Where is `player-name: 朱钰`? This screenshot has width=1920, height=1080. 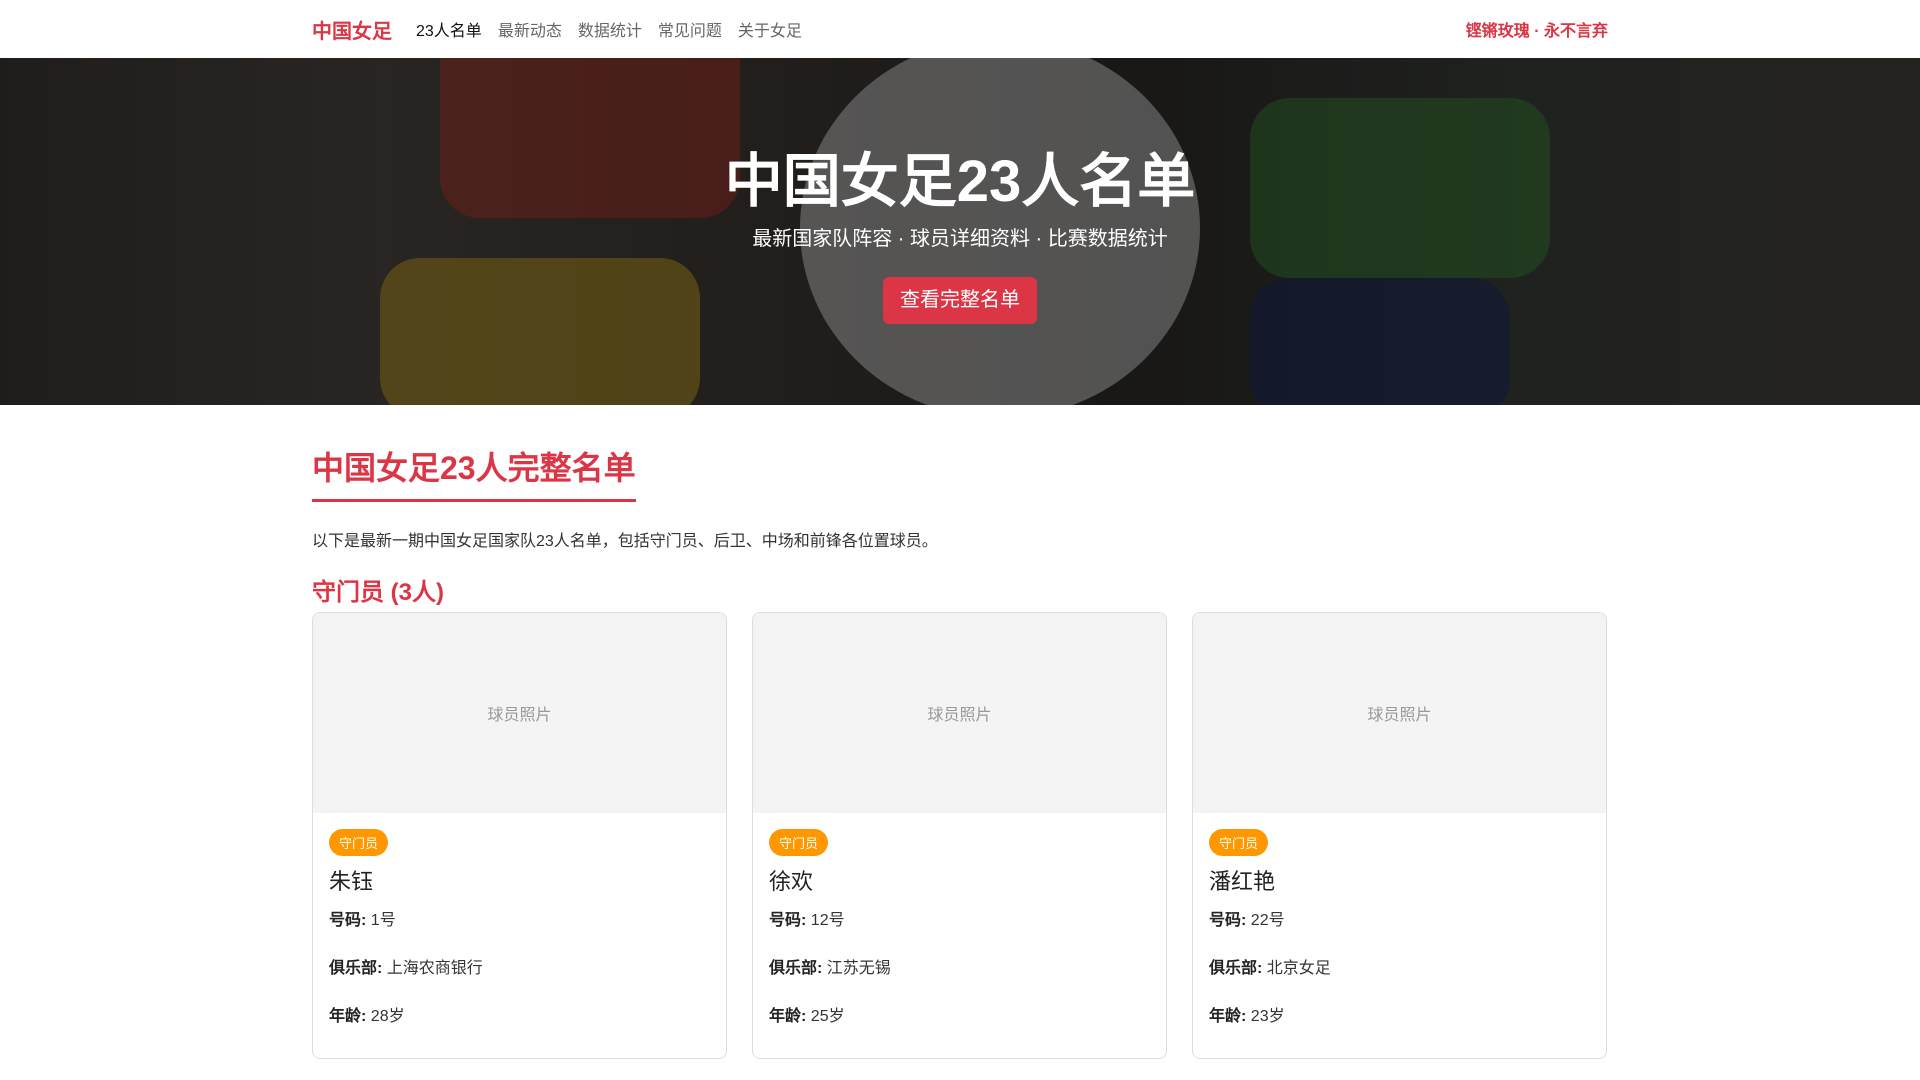 player-name: 朱钰 is located at coordinates (351, 881).